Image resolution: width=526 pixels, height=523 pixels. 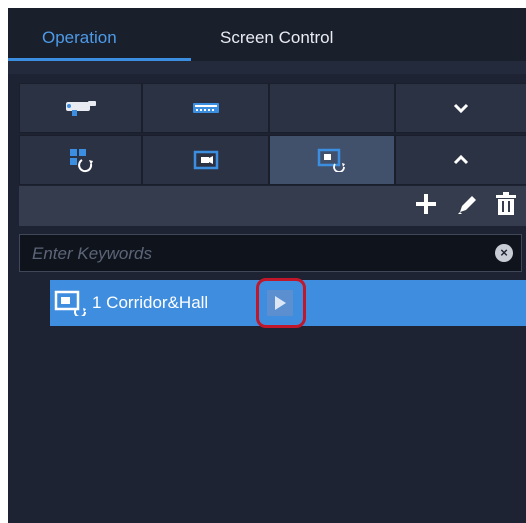 I want to click on camera-icon, so click(x=80, y=108).